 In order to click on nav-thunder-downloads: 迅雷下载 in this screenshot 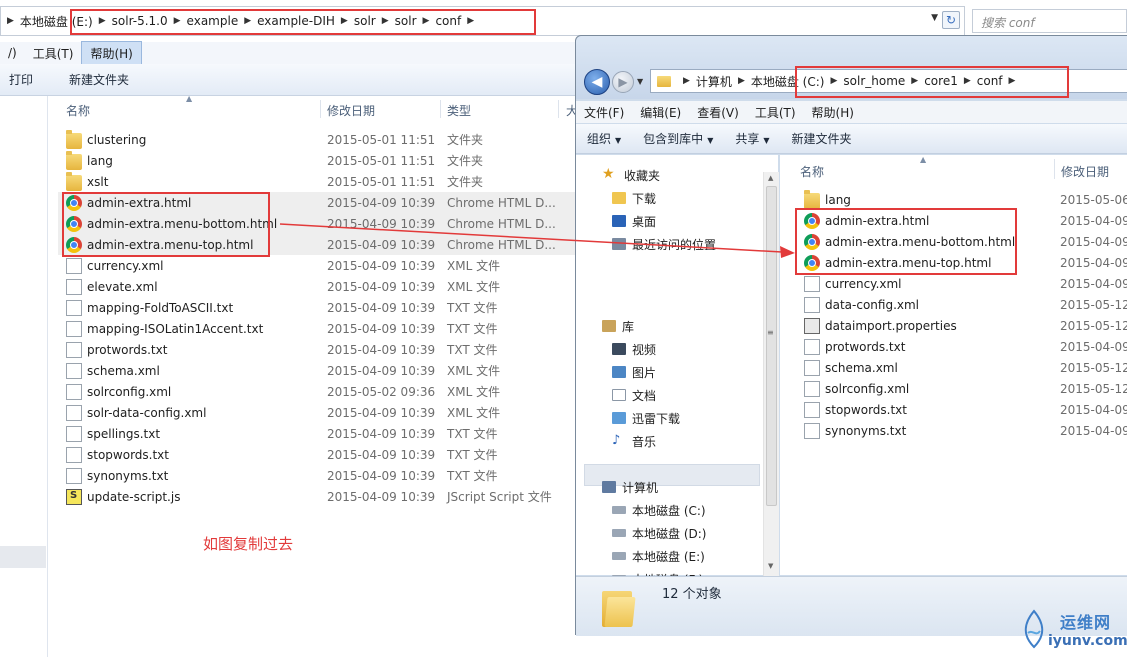, I will do `click(646, 418)`.